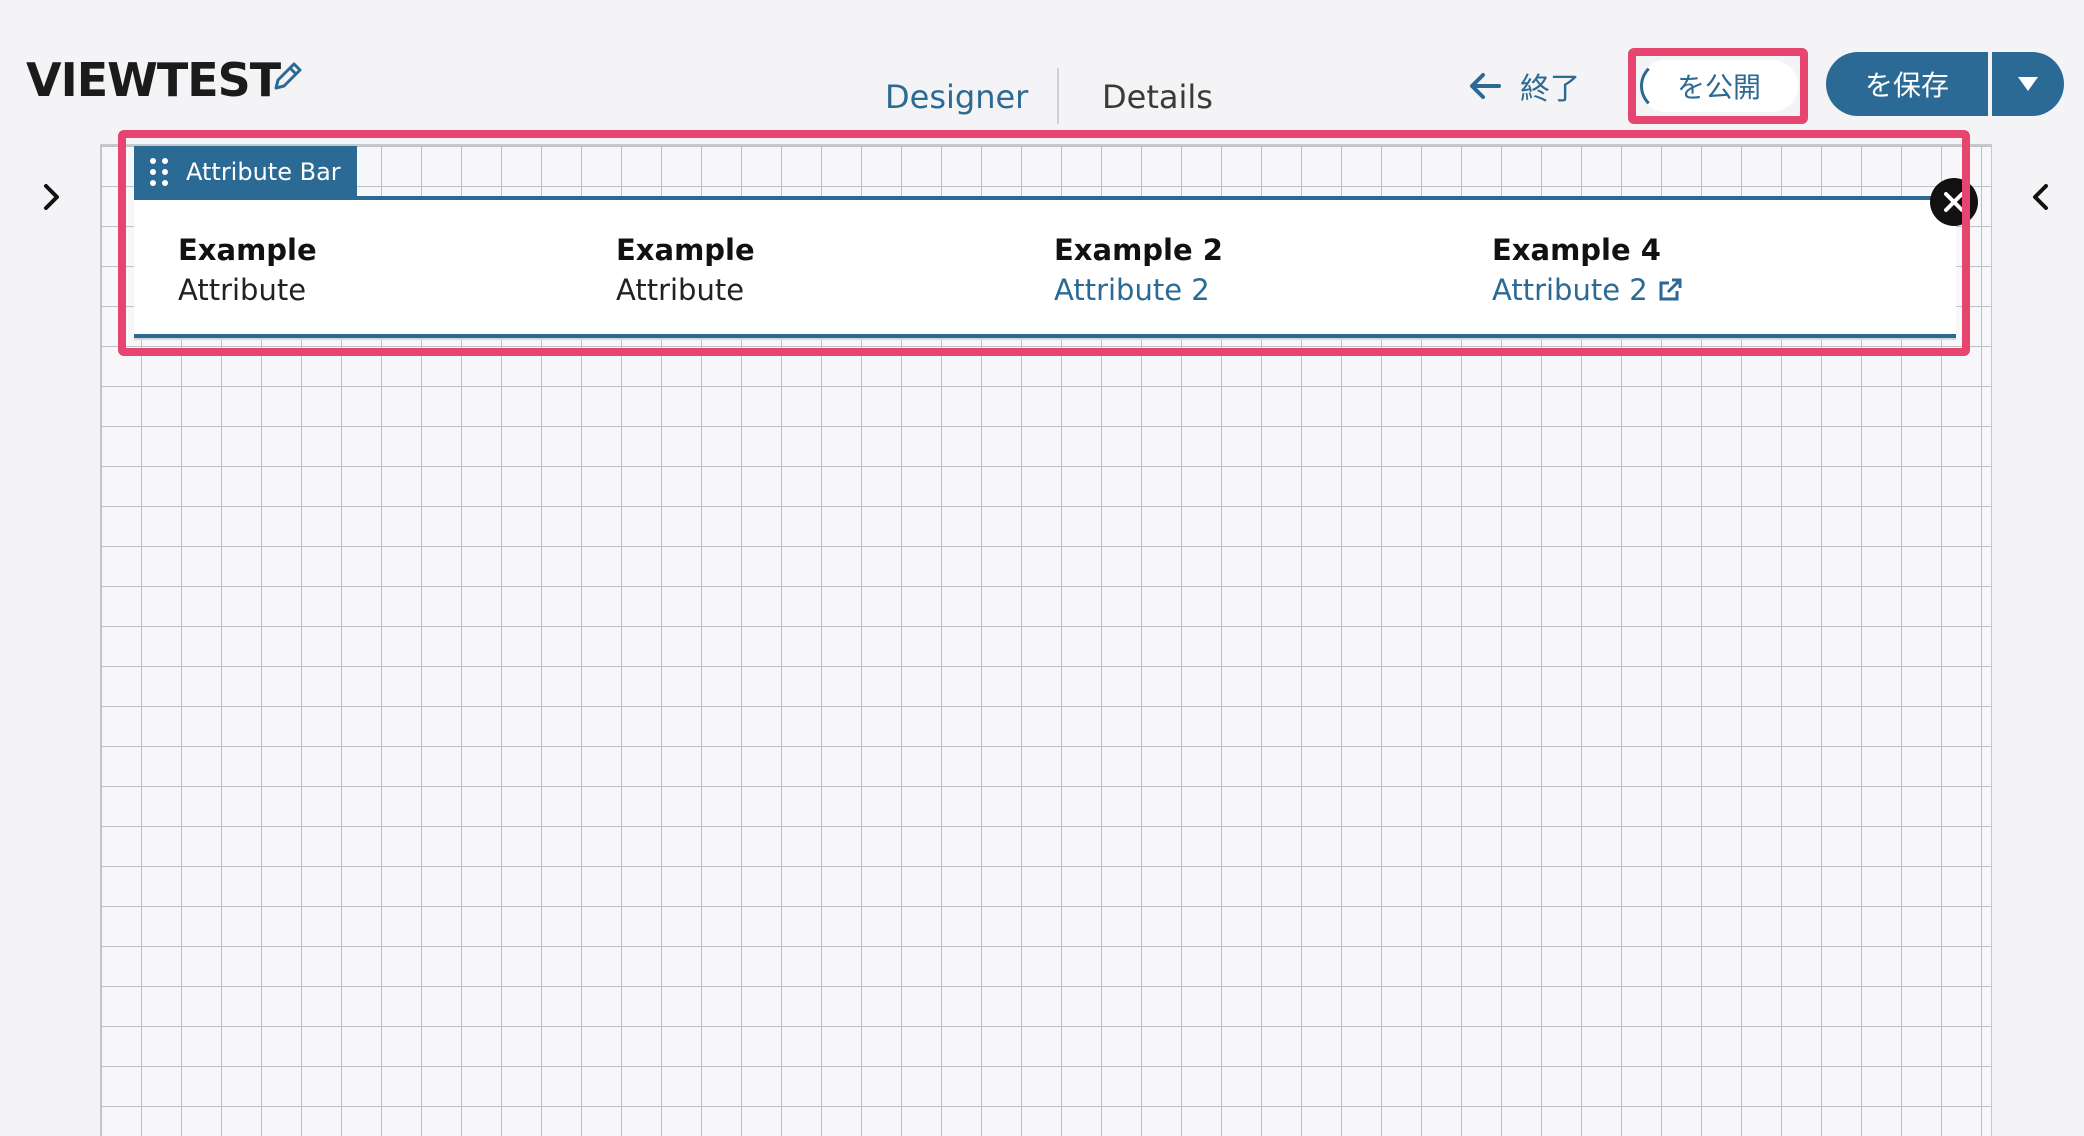 The height and width of the screenshot is (1136, 2084). What do you see at coordinates (1058, 96) in the screenshot?
I see `tab-divider` at bounding box center [1058, 96].